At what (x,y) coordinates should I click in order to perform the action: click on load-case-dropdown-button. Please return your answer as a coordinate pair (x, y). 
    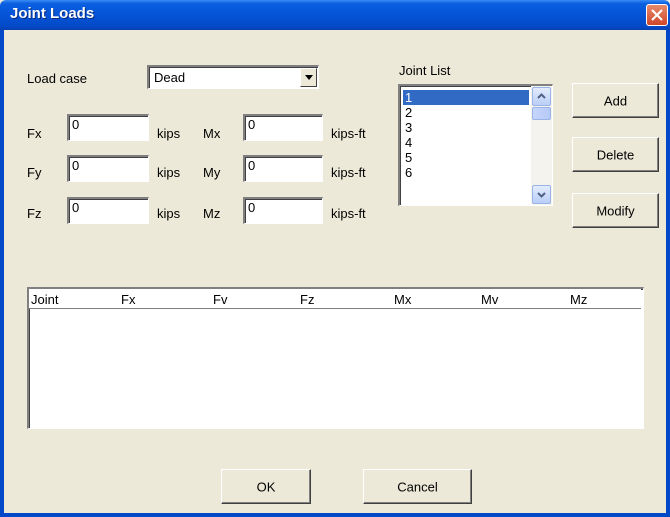
    Looking at the image, I should click on (308, 77).